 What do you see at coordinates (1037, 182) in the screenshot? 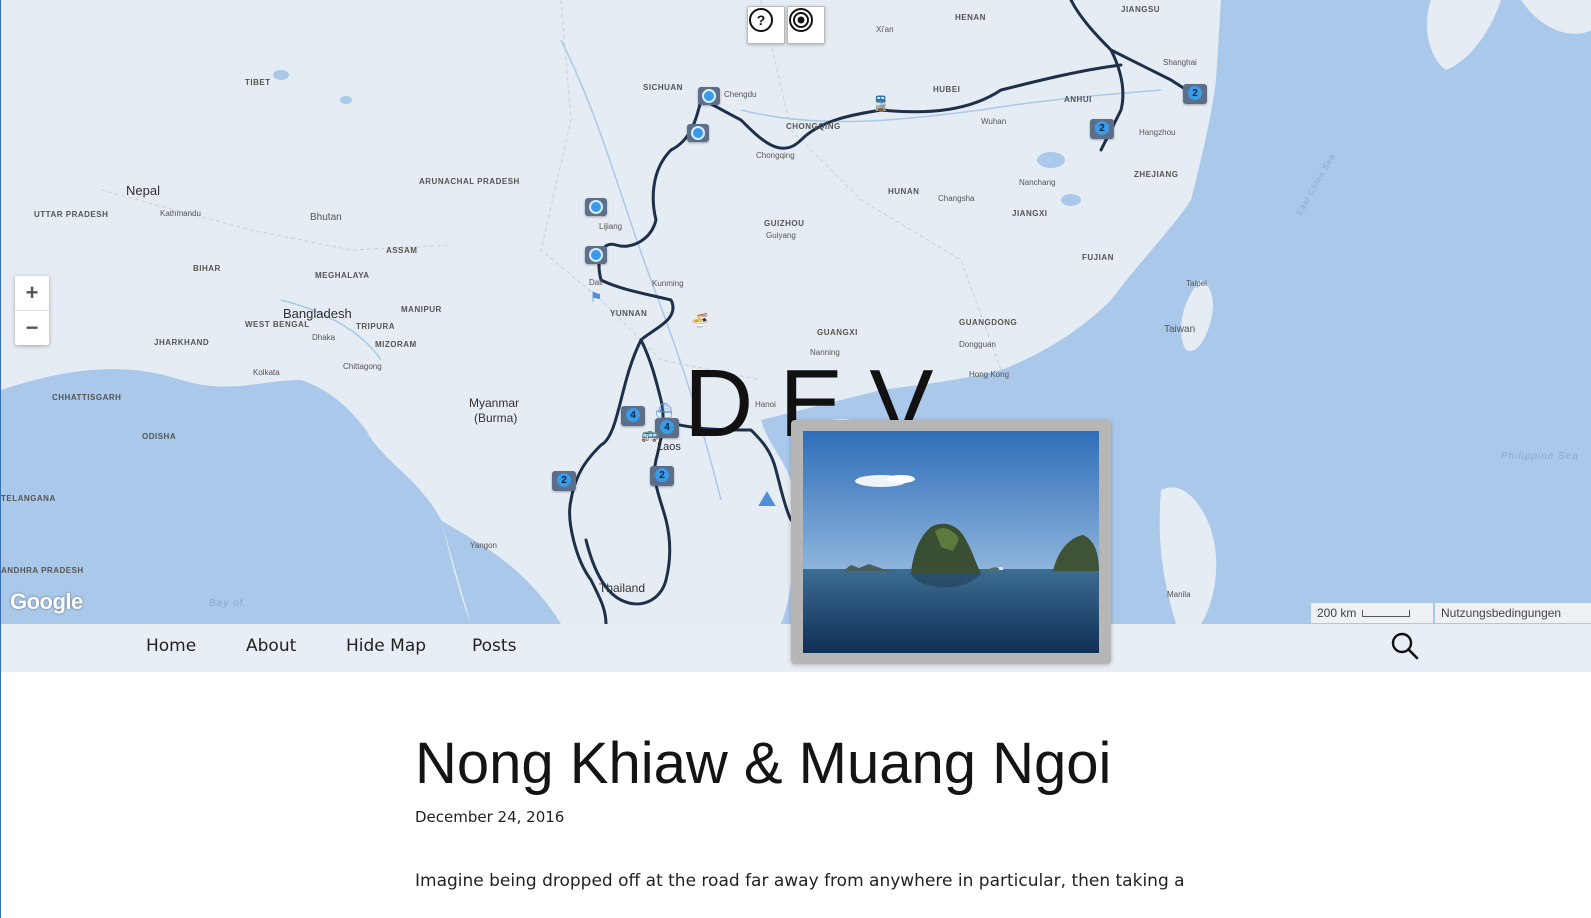
I see `map-label-city: Nanchang` at bounding box center [1037, 182].